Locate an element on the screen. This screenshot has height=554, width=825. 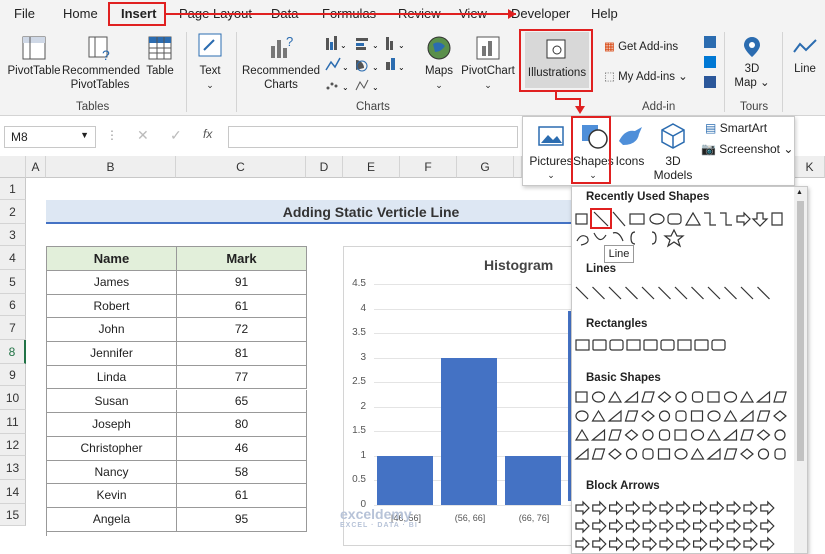
down-arrow-shape is located at coordinates (760, 219).